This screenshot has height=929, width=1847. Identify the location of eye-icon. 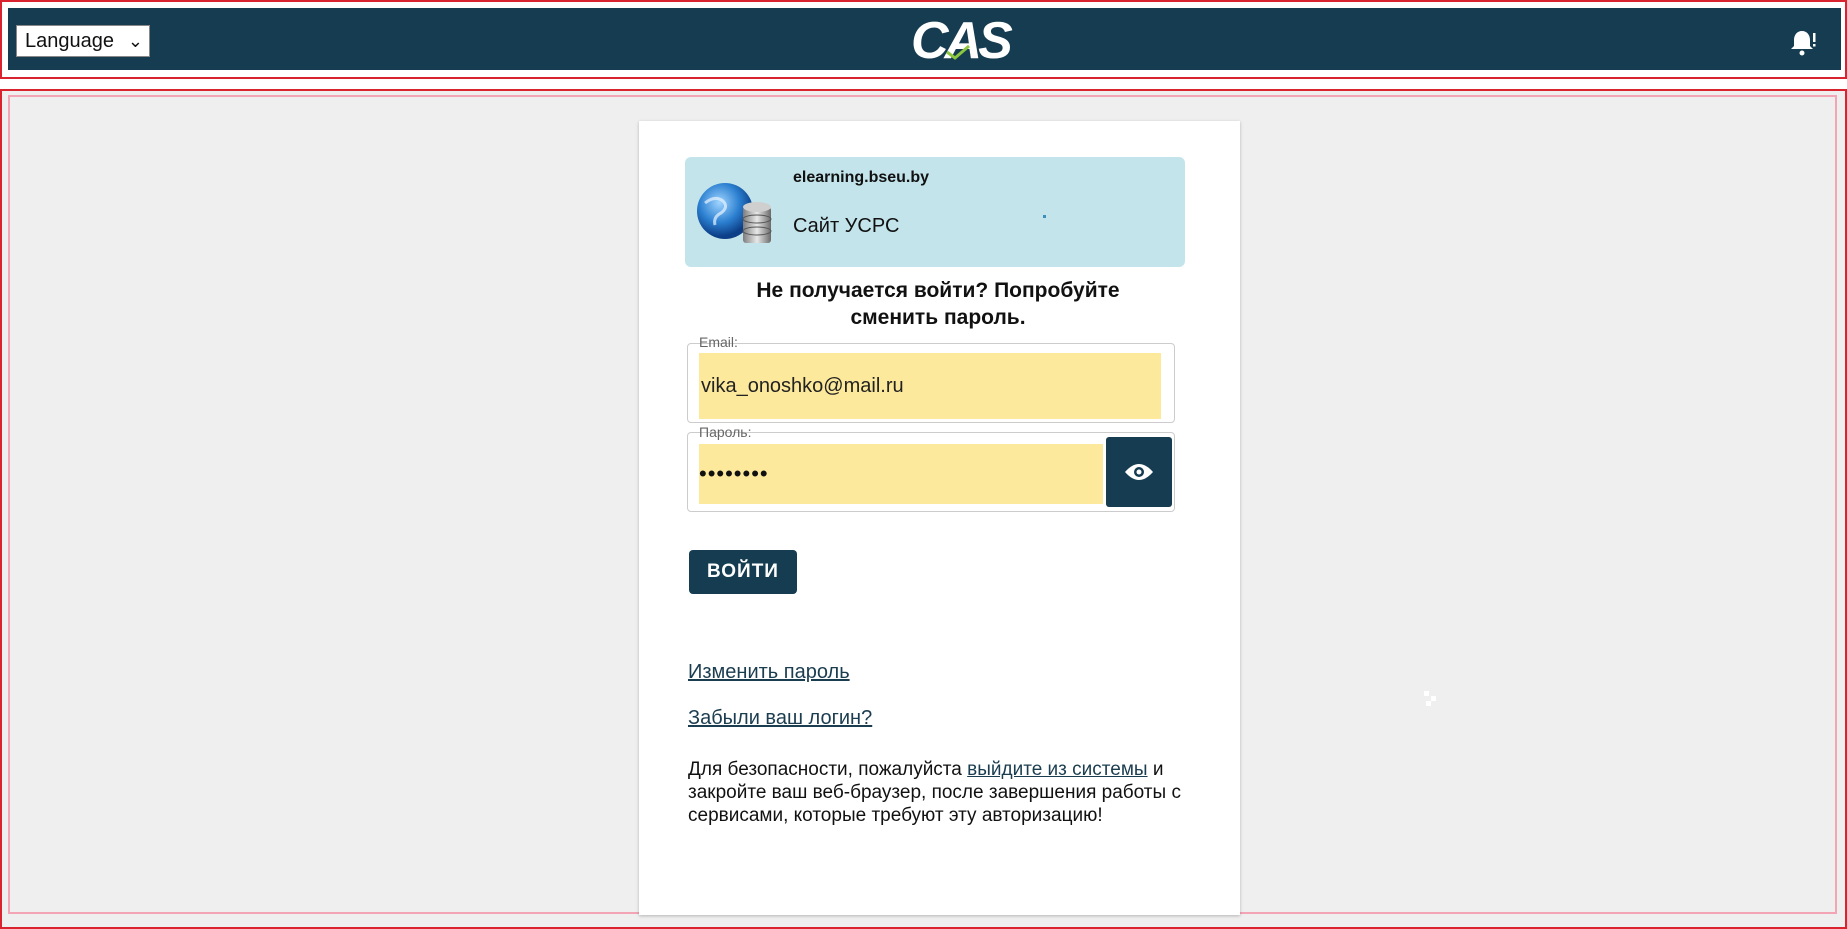
(1139, 472).